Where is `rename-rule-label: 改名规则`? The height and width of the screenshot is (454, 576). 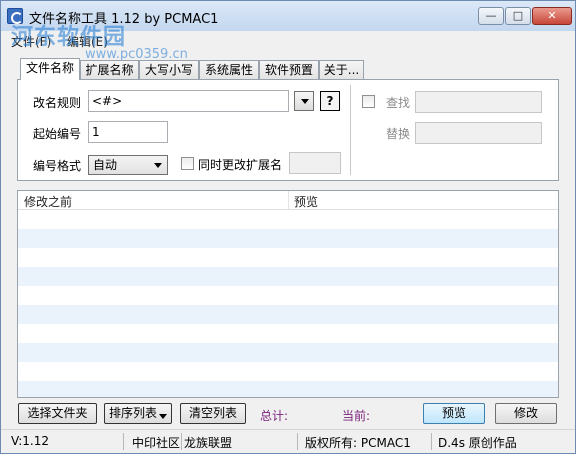
rename-rule-label: 改名规则 is located at coordinates (57, 103).